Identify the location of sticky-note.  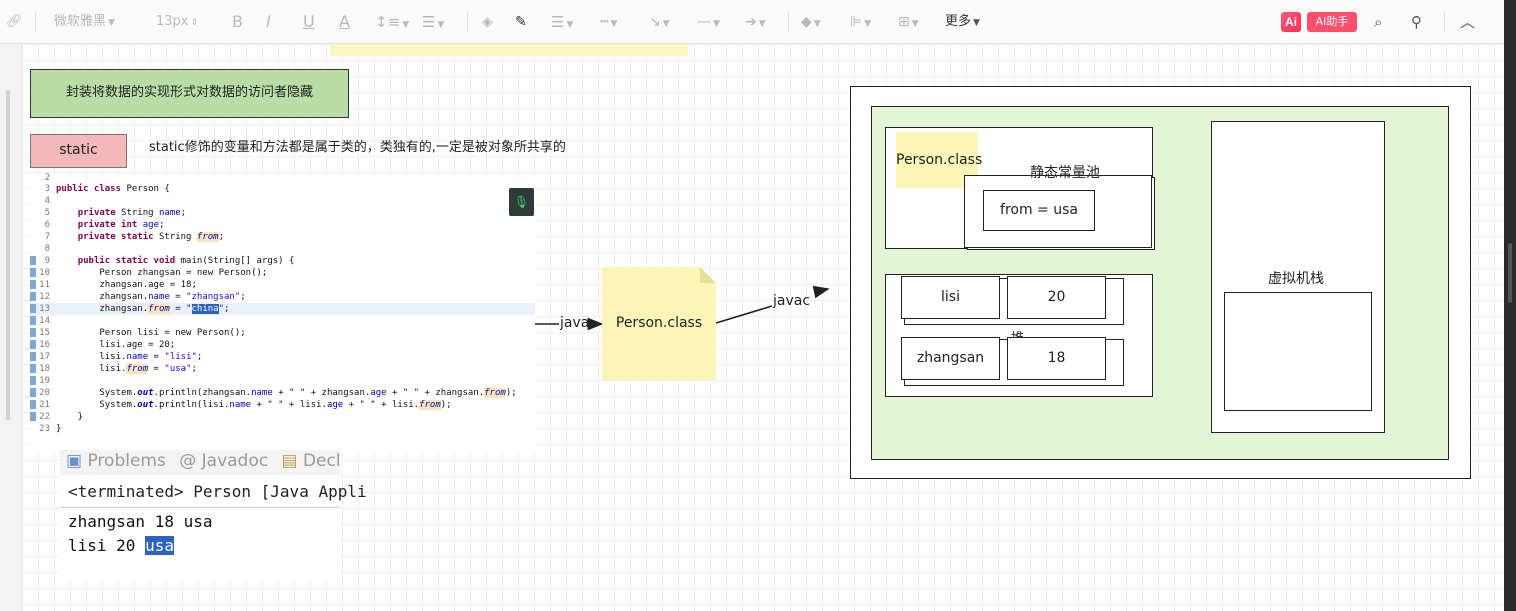
(509, 50).